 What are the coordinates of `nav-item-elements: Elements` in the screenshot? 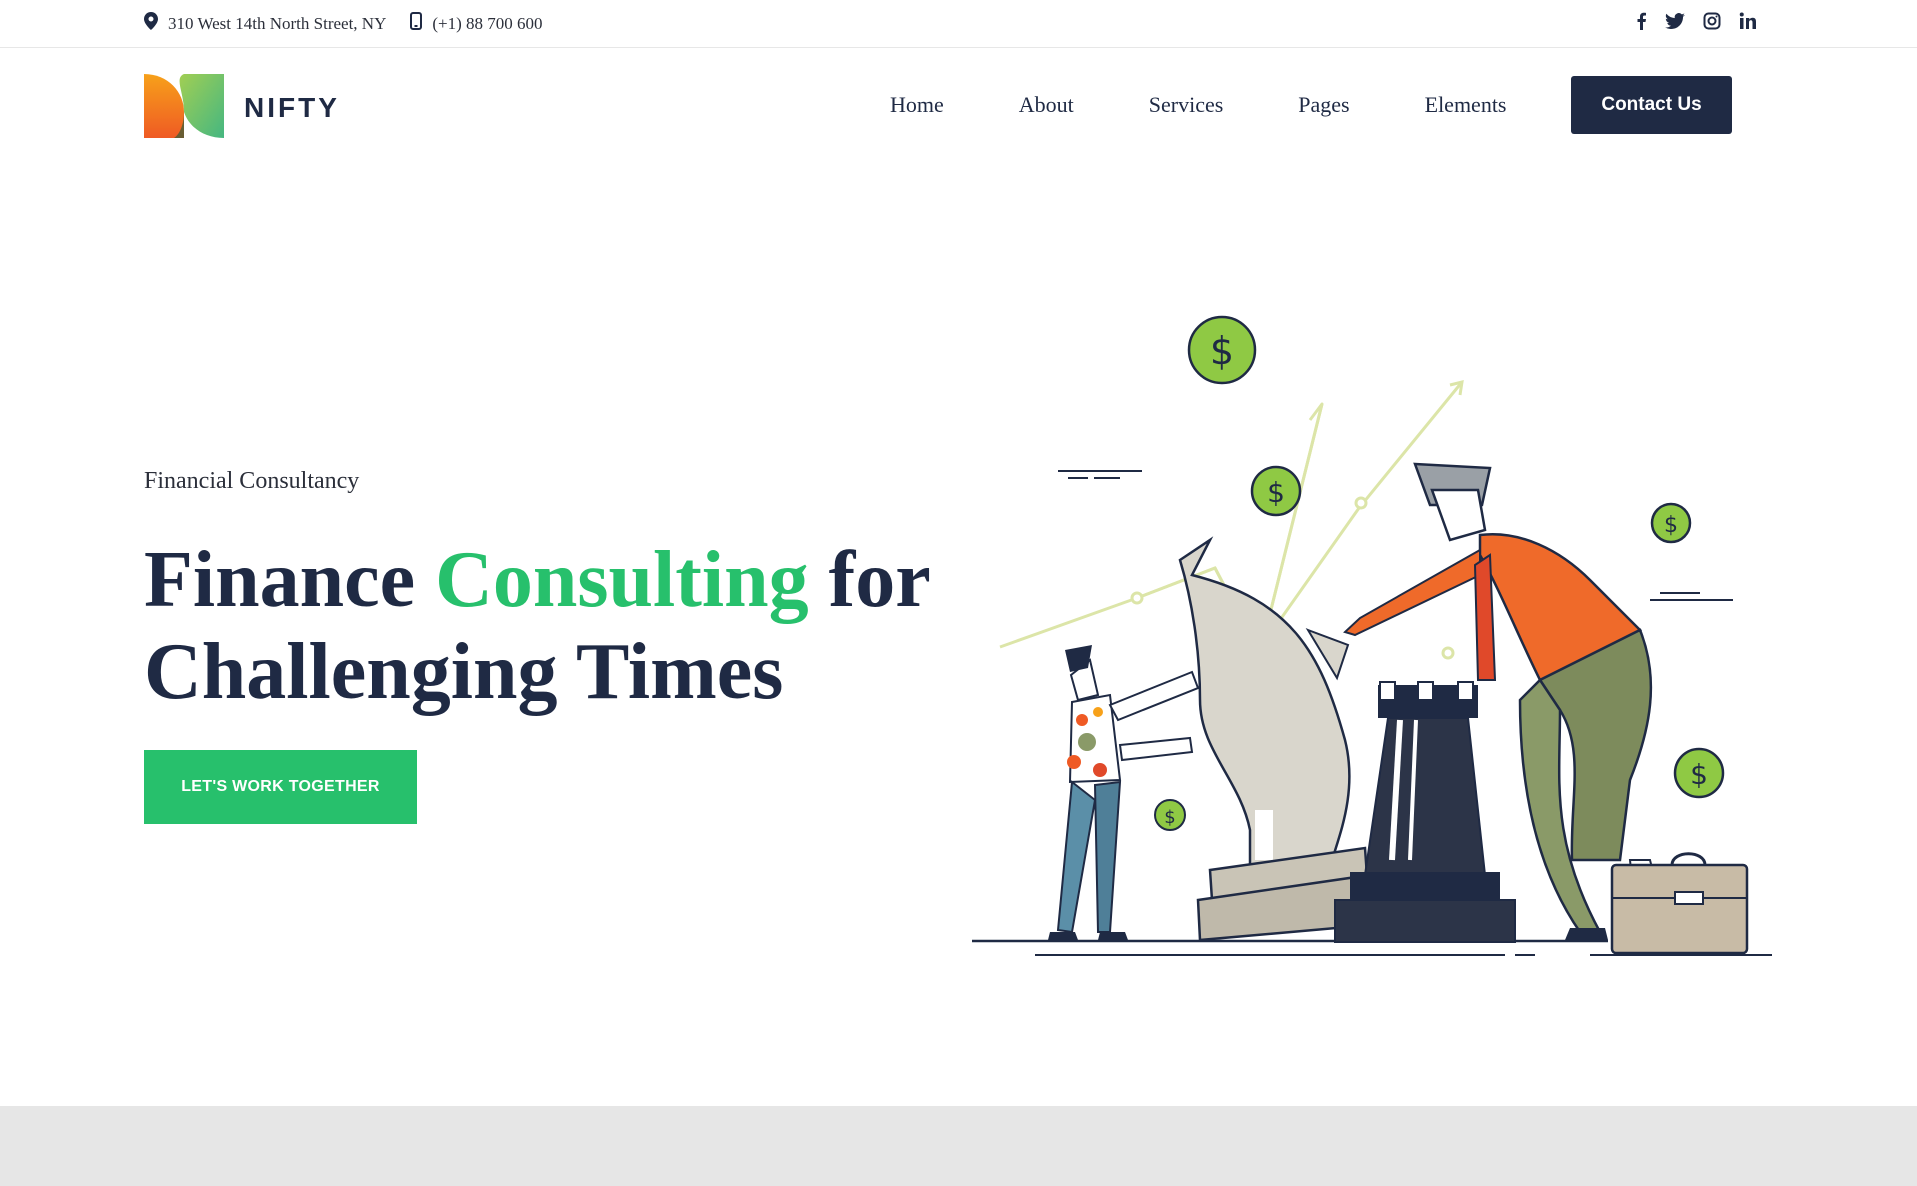 It's located at (1466, 105).